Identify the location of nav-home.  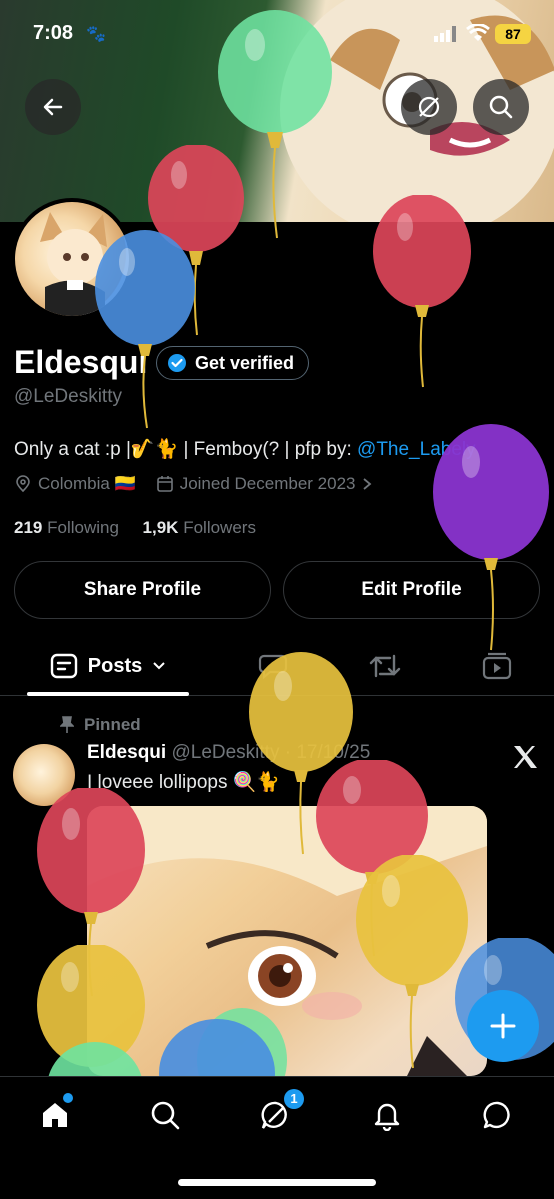
(55, 1114).